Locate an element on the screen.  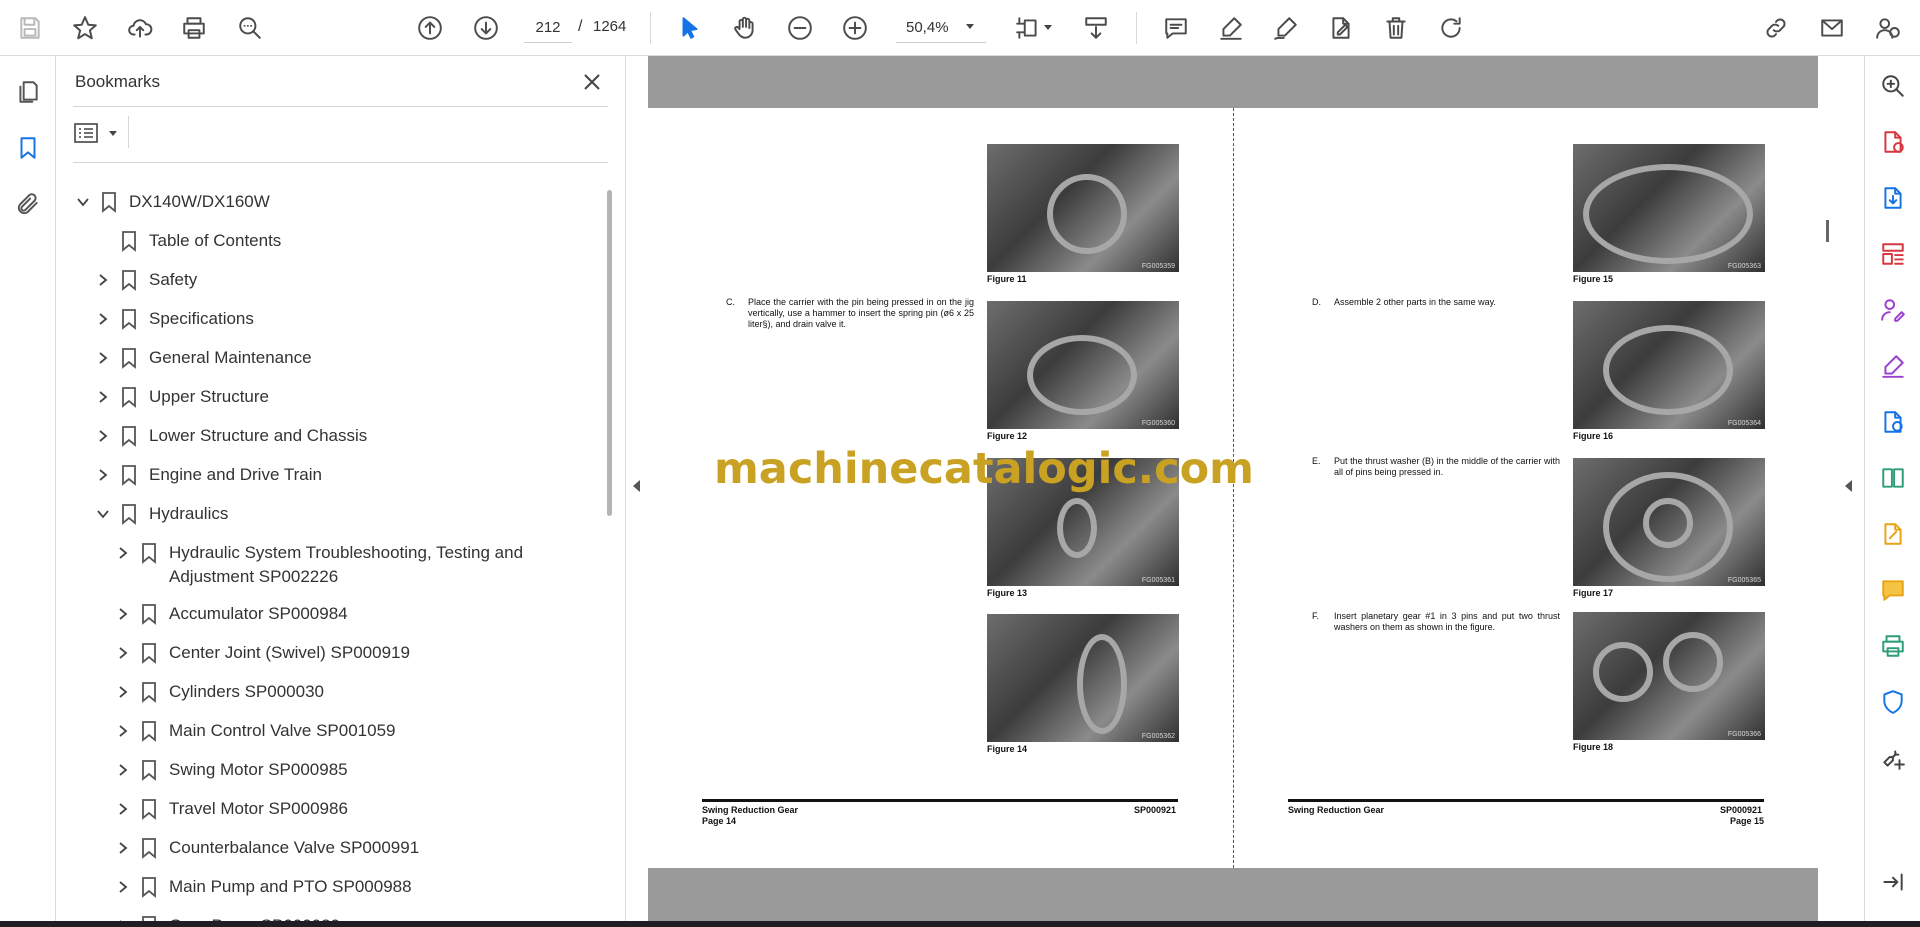
figure-code: FG005360 is located at coordinates (1158, 423).